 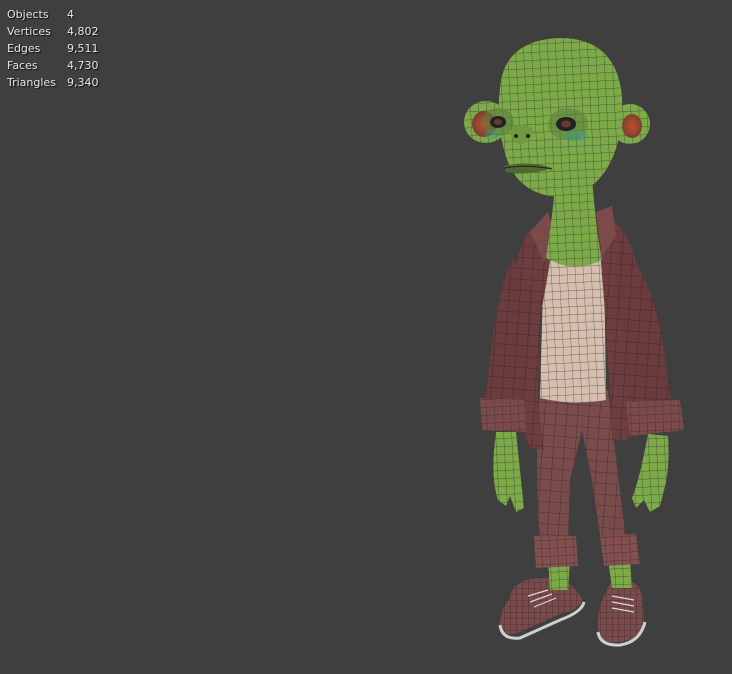 What do you see at coordinates (621, 613) in the screenshot?
I see `right-shoe` at bounding box center [621, 613].